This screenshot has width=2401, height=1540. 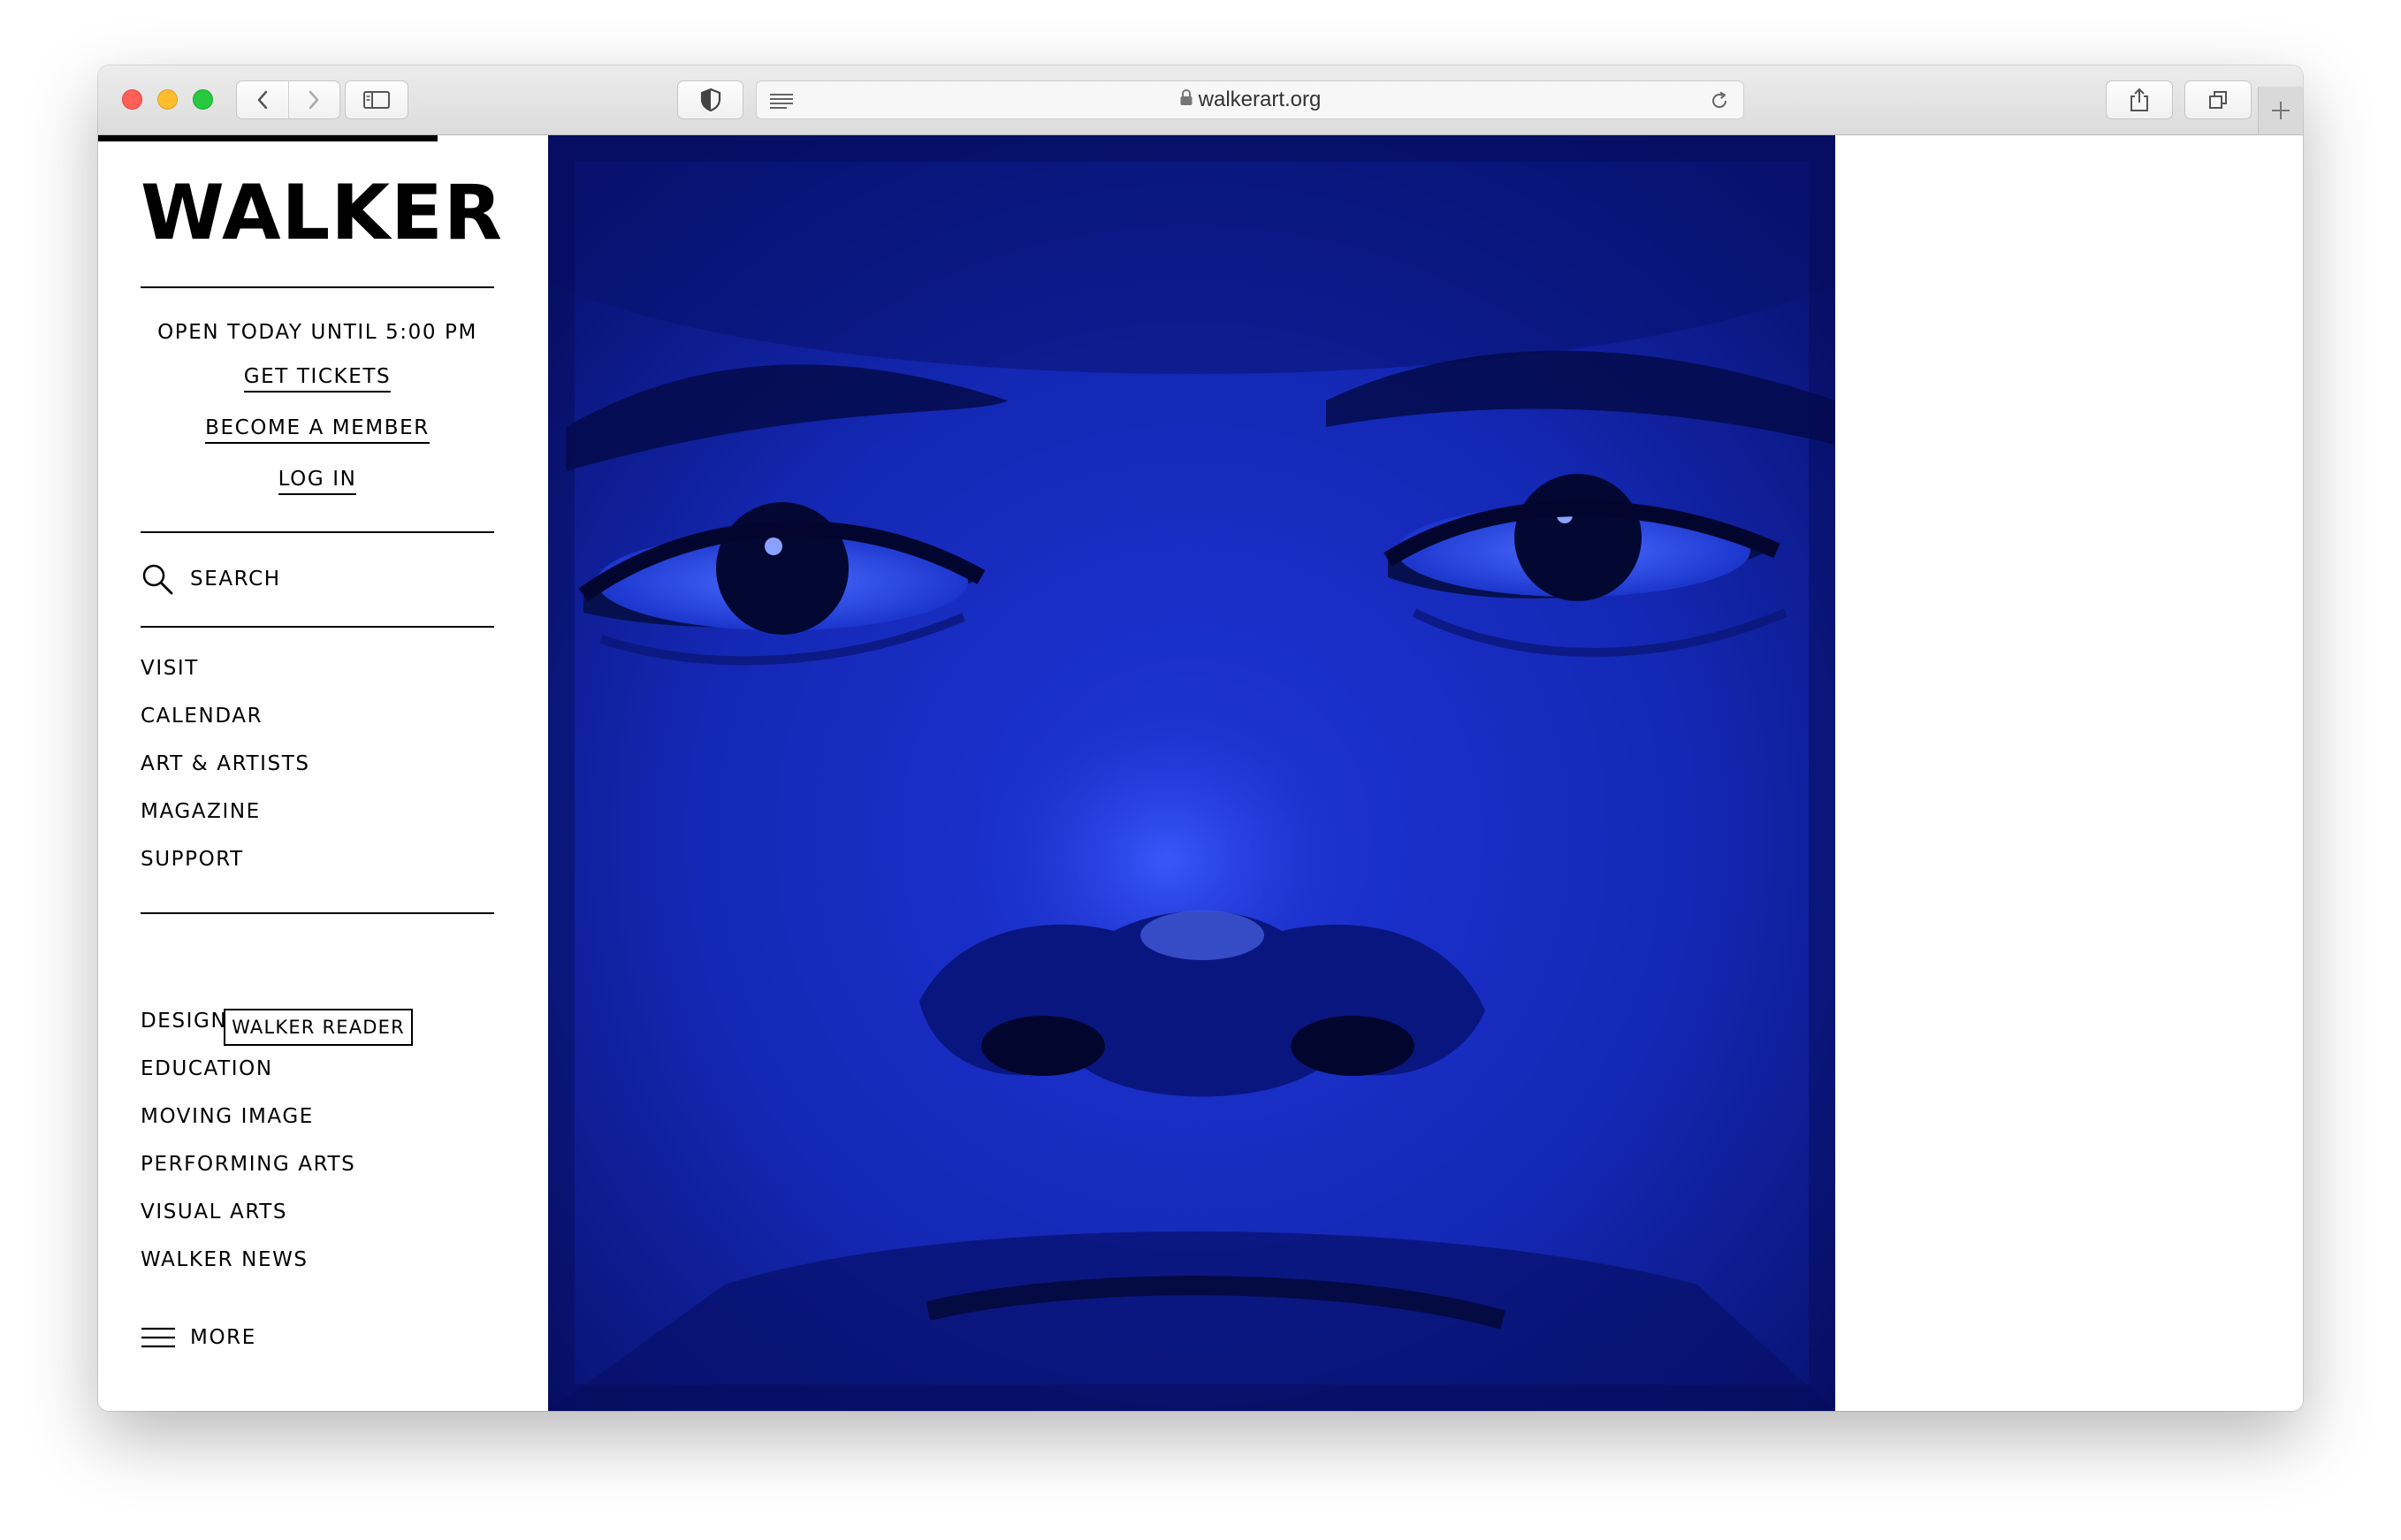 I want to click on log-in-row: LOG IN, so click(x=317, y=482).